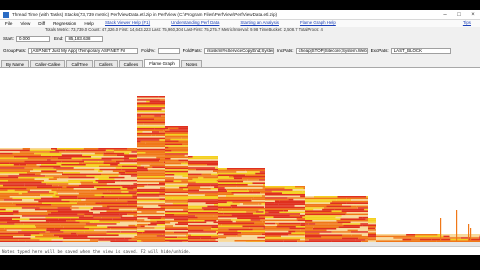 Image resolution: width=480 pixels, height=270 pixels. Describe the element at coordinates (459, 14) in the screenshot. I see `maximize-button: □` at that location.